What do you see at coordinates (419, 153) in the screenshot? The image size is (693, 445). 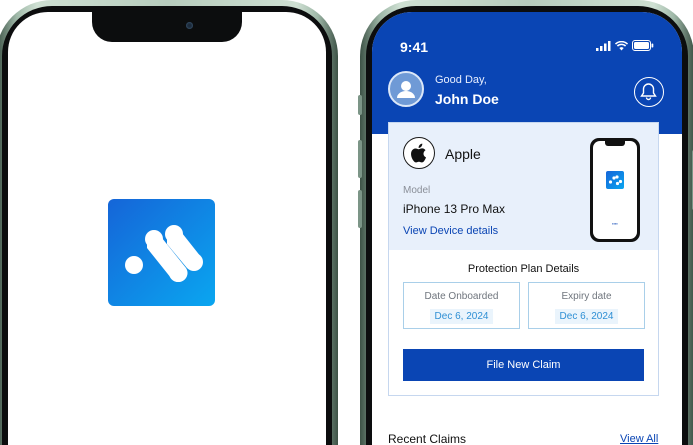 I see `apple-logo-icon` at bounding box center [419, 153].